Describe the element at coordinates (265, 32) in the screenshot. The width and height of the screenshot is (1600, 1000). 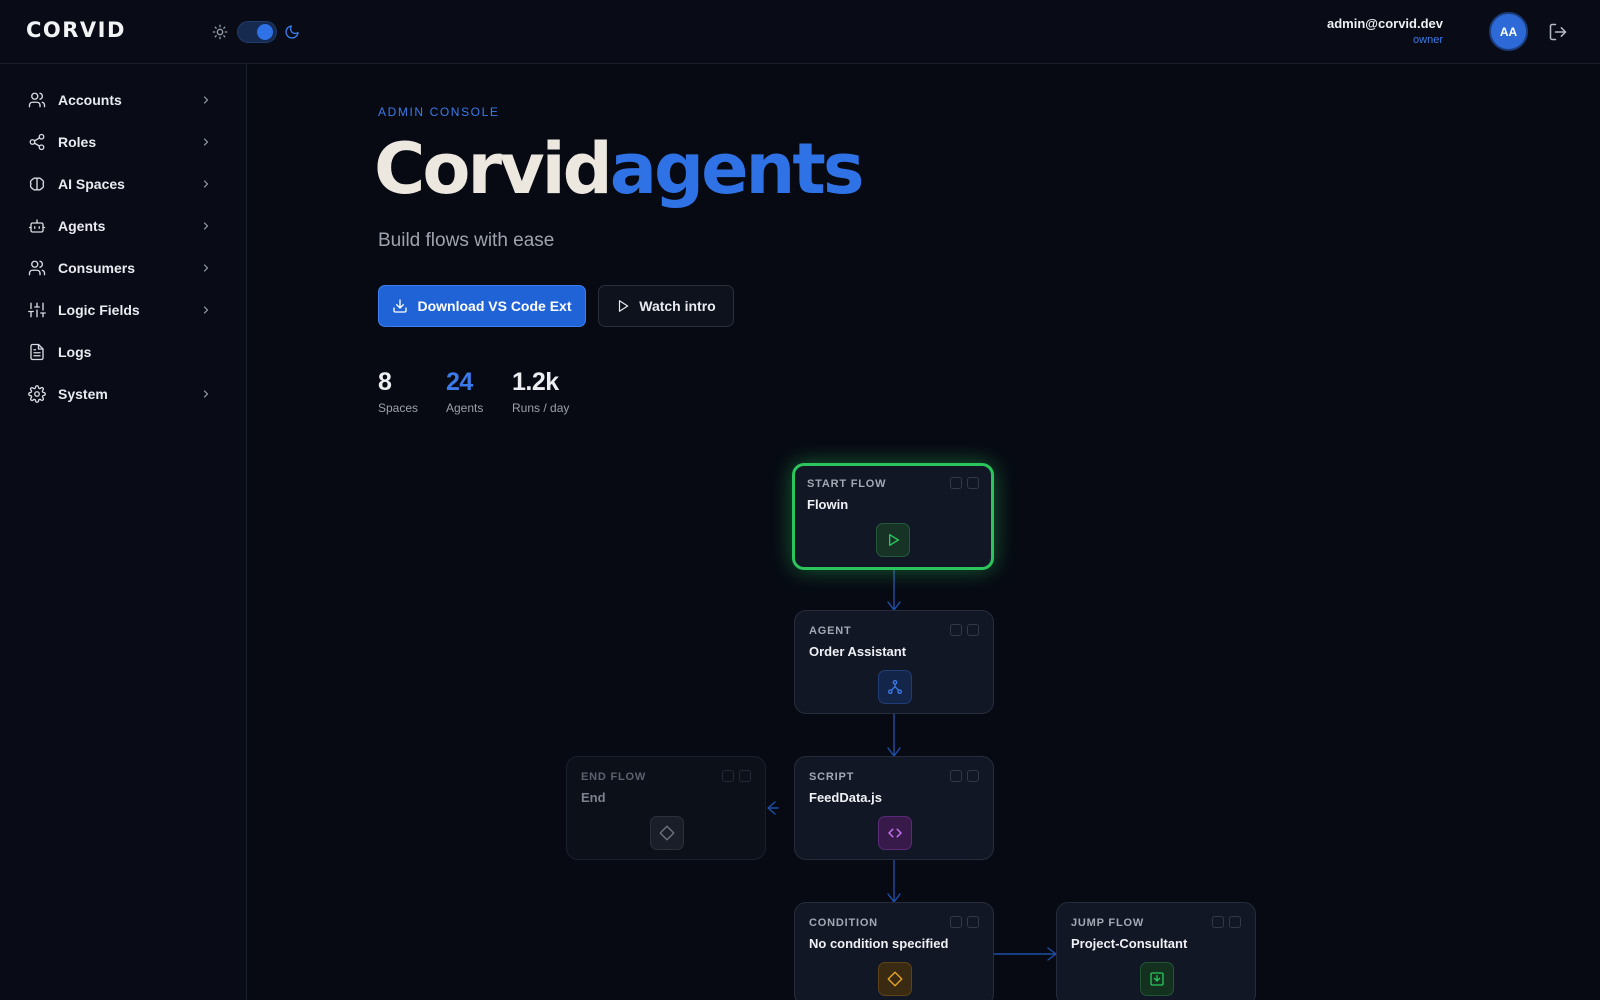
I see `theme-switch-knob` at that location.